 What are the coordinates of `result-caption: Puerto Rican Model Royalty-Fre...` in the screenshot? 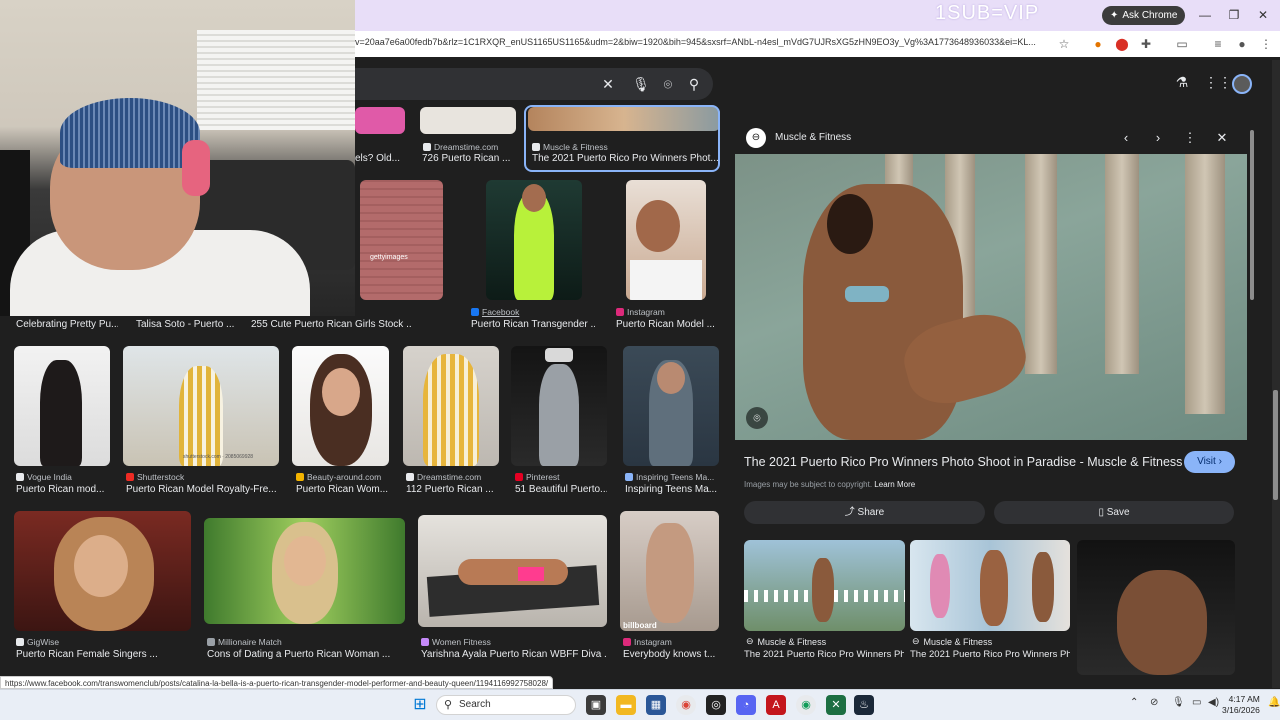 It's located at (201, 489).